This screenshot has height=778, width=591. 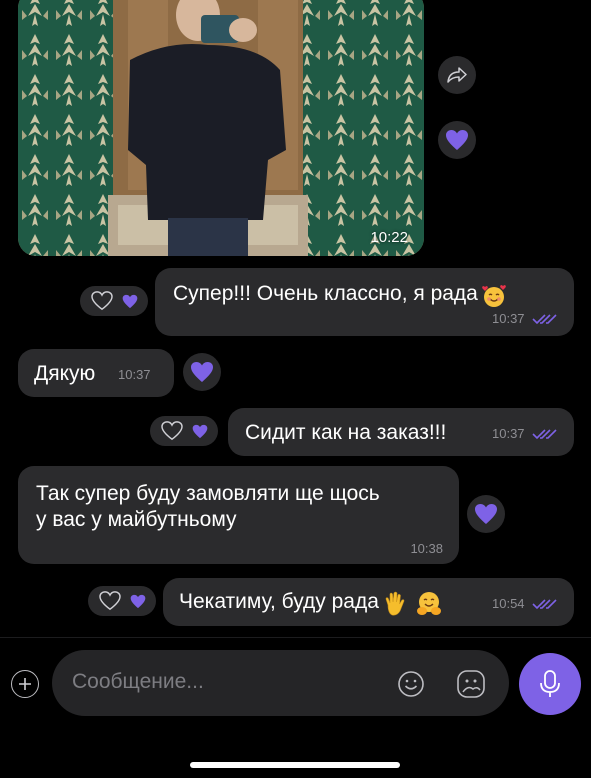 What do you see at coordinates (279, 601) in the screenshot?
I see `message-text: Чекатиму, буду рада` at bounding box center [279, 601].